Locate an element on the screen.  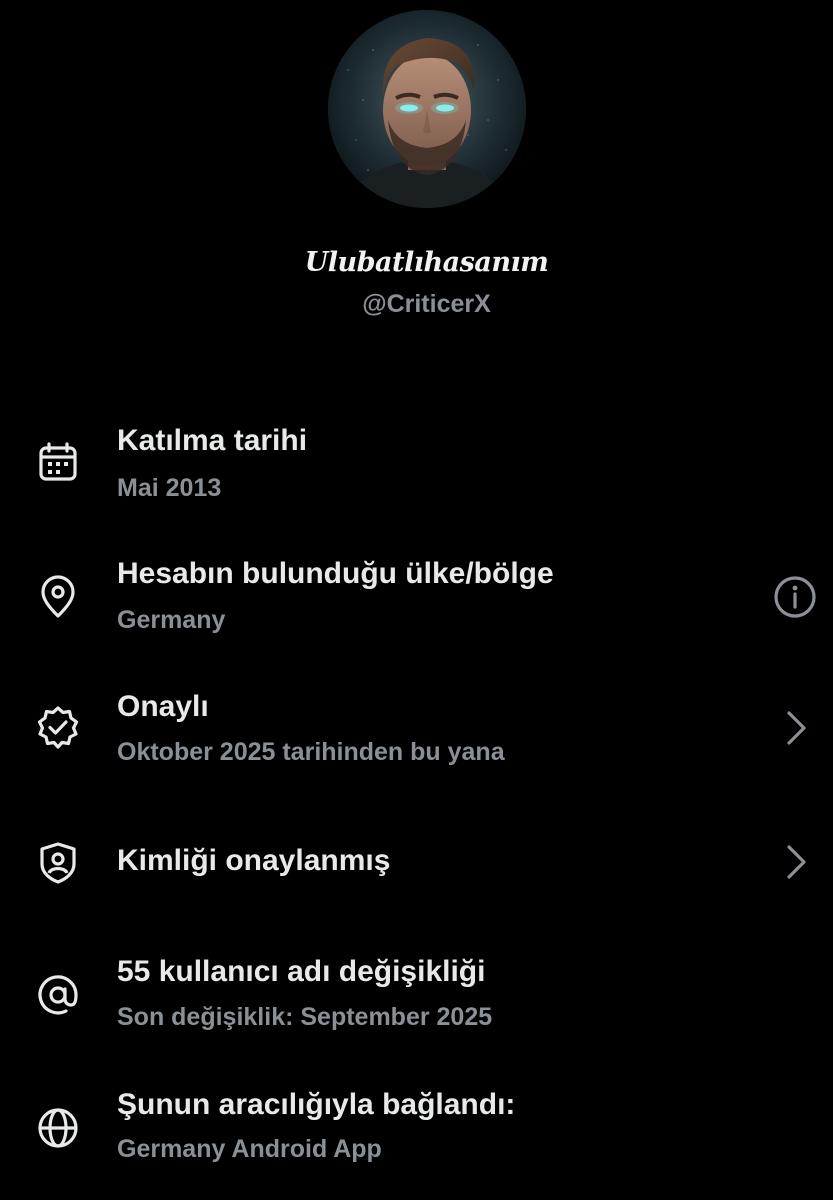
globe-icon is located at coordinates (58, 1128).